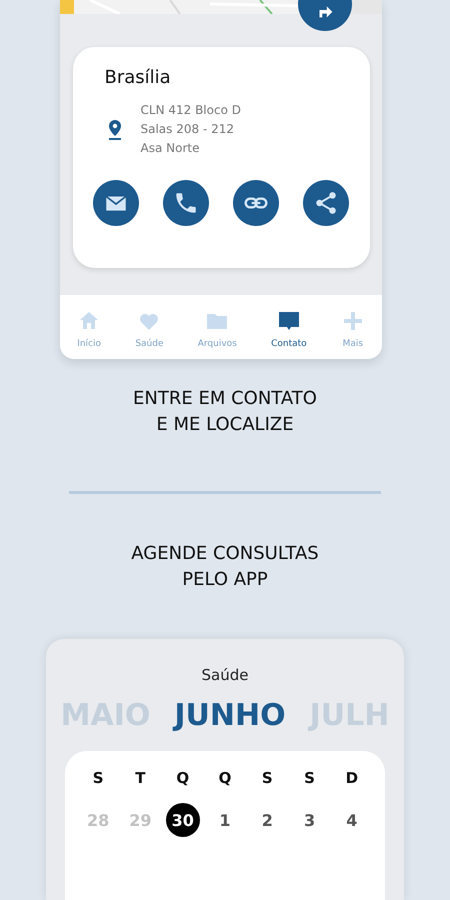 The height and width of the screenshot is (900, 450). What do you see at coordinates (138, 77) in the screenshot?
I see `city-name: Brasília` at bounding box center [138, 77].